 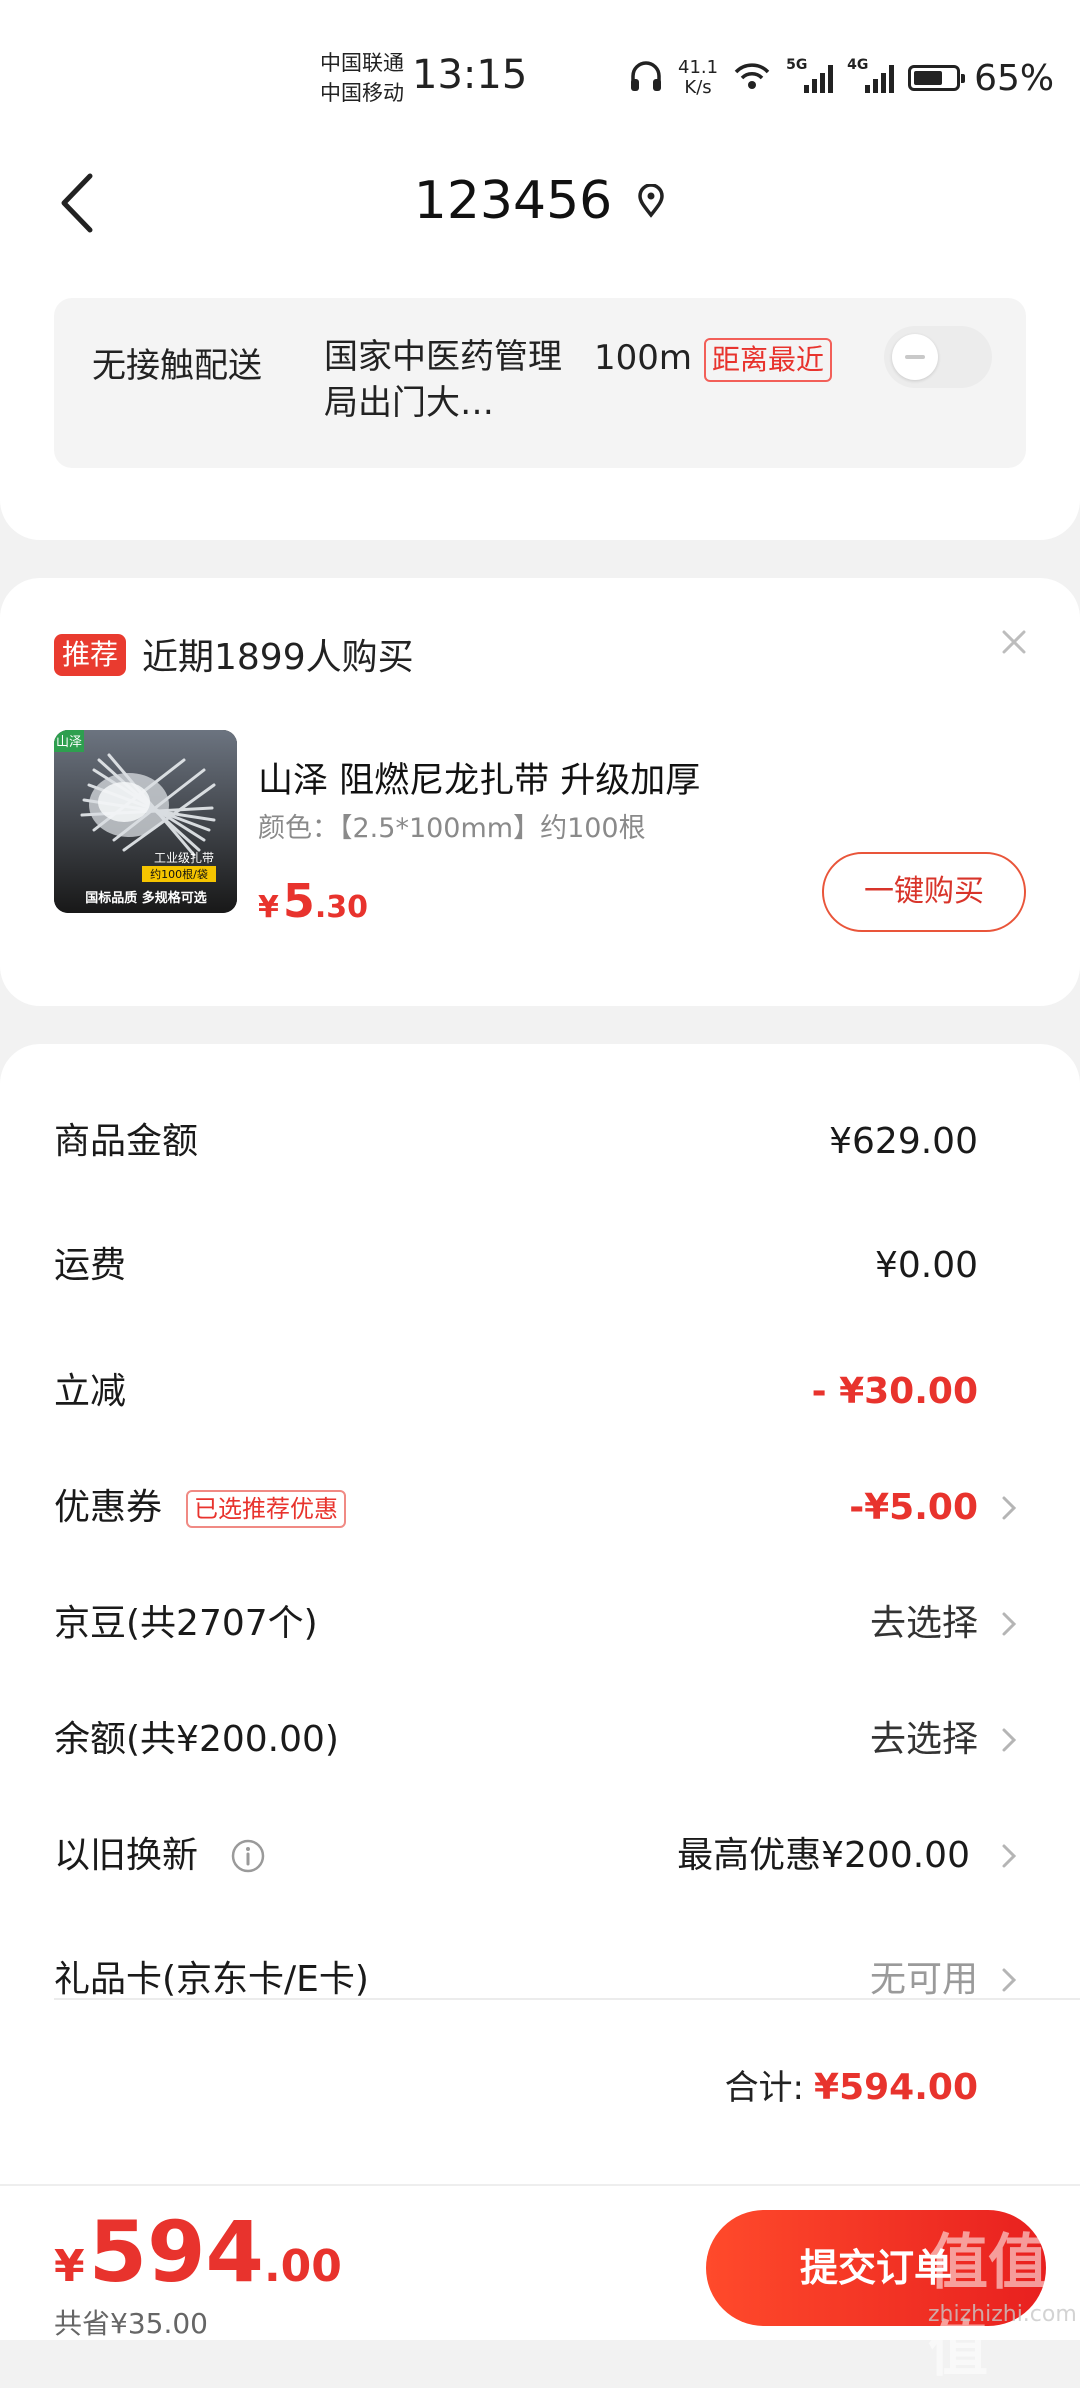 I want to click on row-shipping: 运费 ¥0.00, so click(x=540, y=1266).